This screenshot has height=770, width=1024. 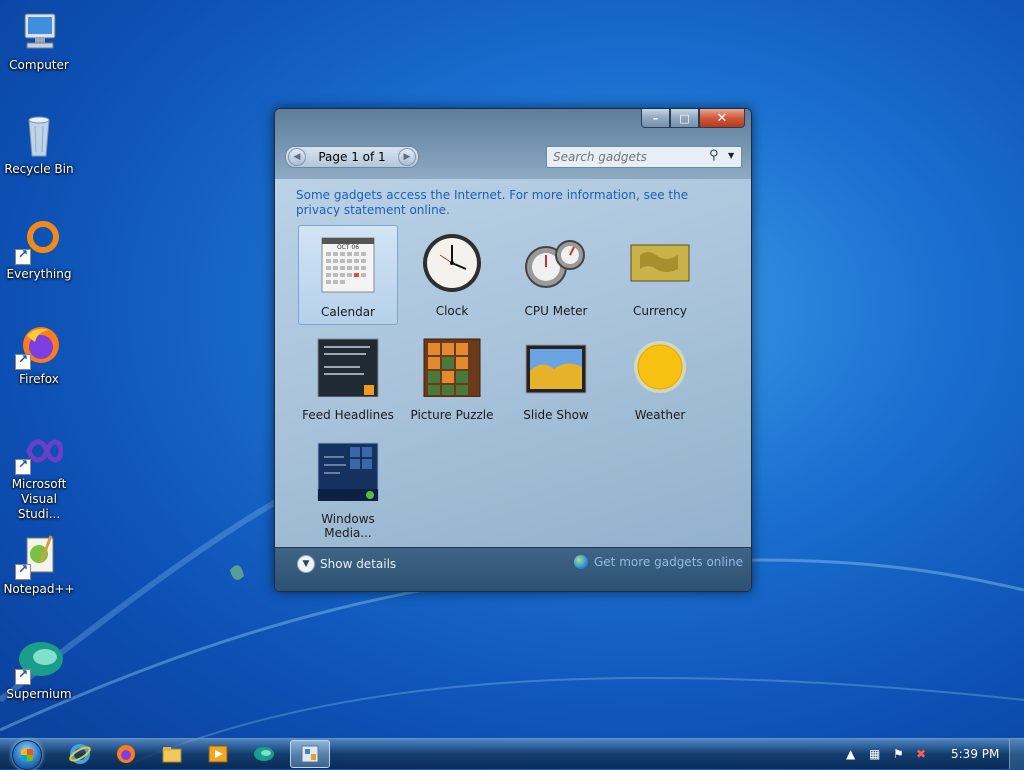 I want to click on gadget-slide-show: Slide Show, so click(x=556, y=379).